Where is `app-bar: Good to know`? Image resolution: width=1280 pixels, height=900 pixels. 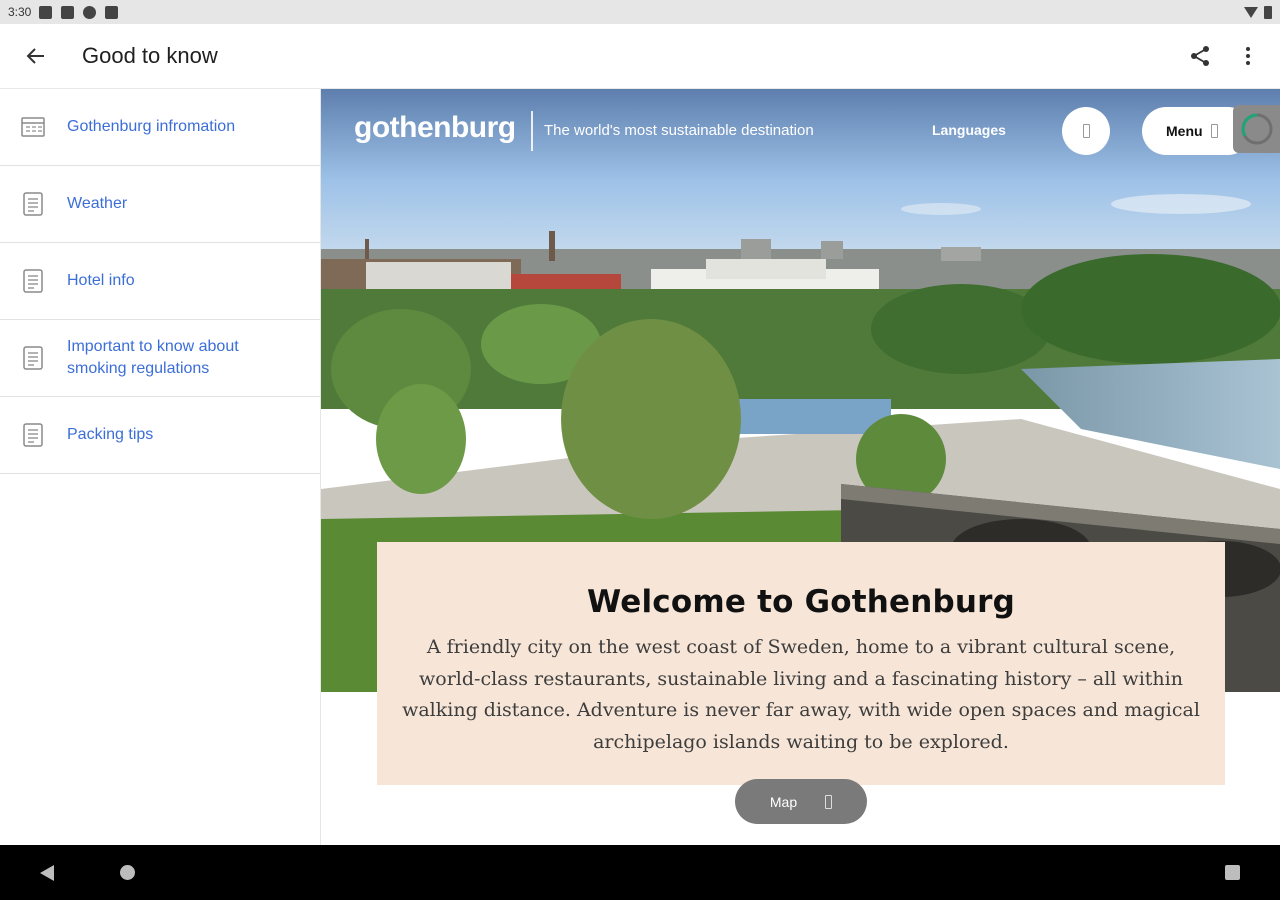 app-bar: Good to know is located at coordinates (640, 56).